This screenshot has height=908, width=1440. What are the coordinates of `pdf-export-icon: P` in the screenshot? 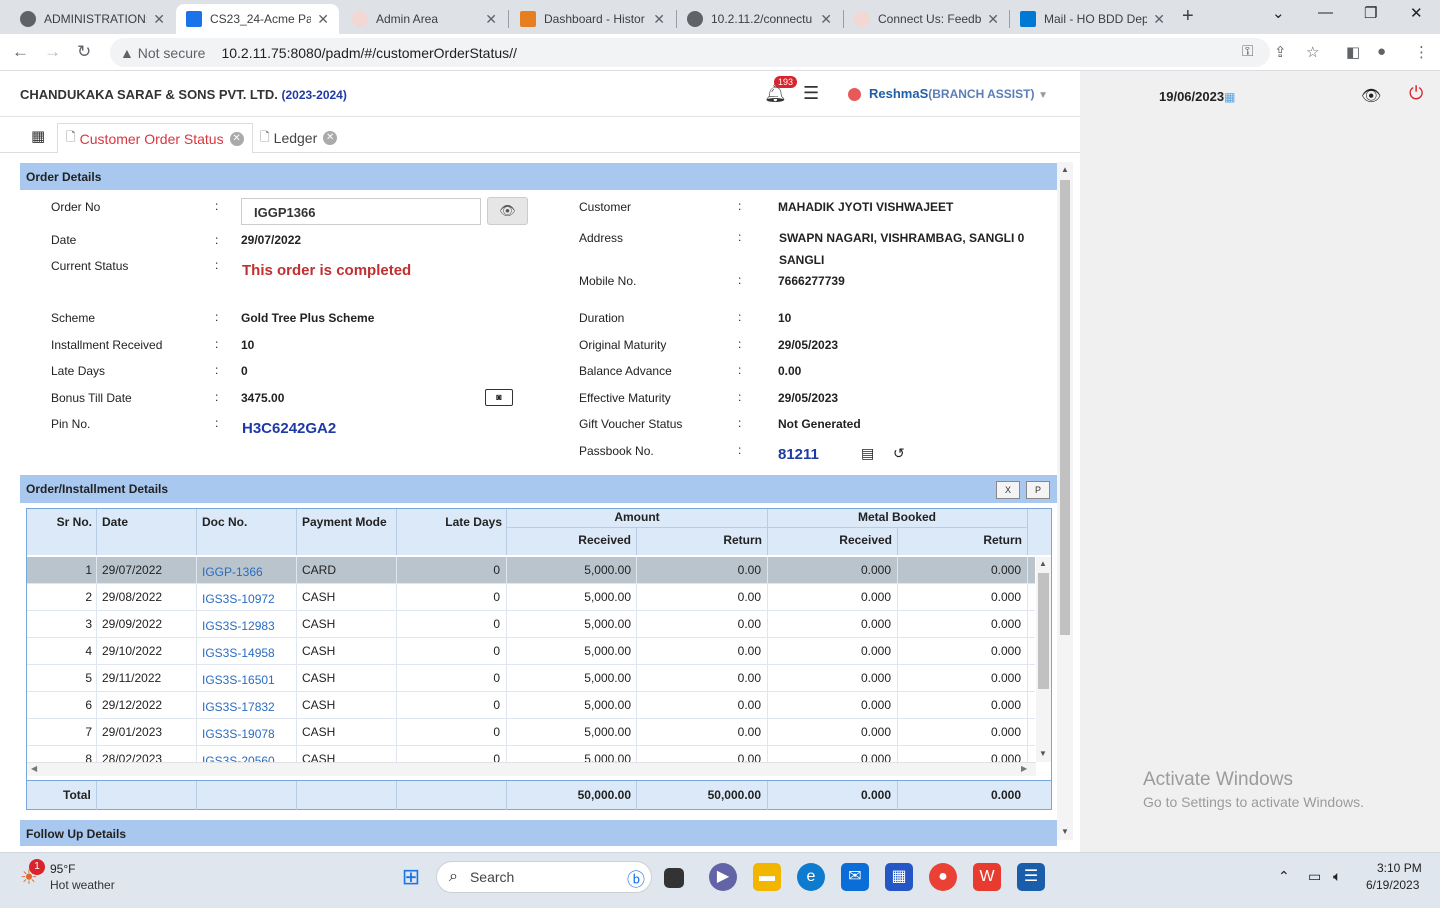 It's located at (1038, 490).